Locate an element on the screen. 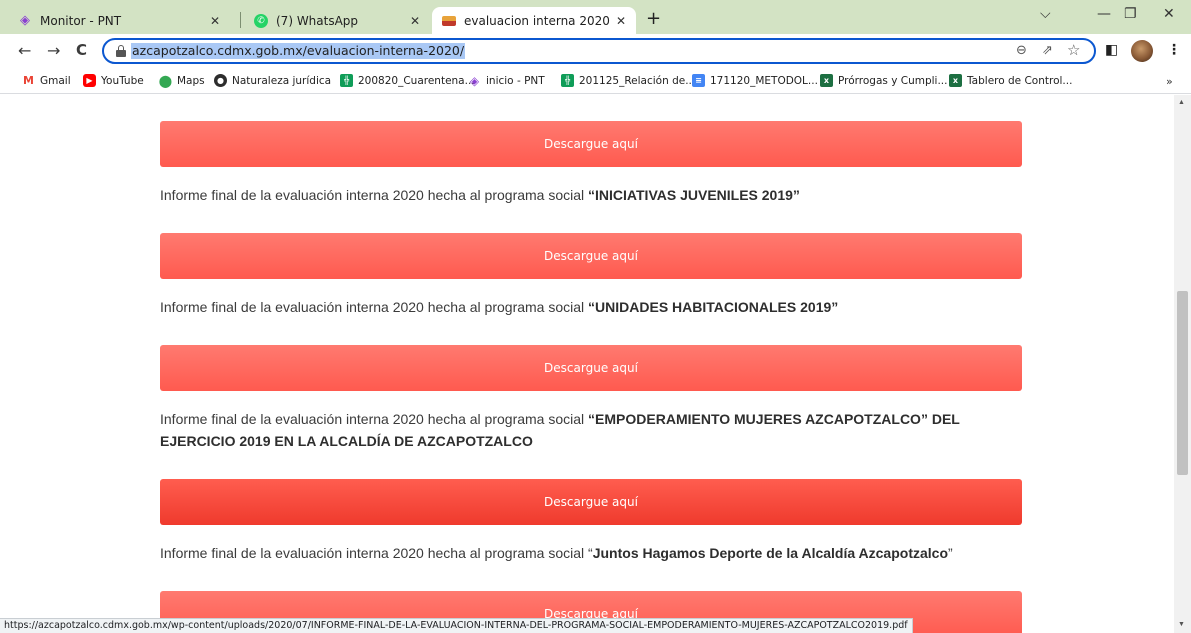  tab-whatsapp: ✆ (7) WhatsApp ✕ is located at coordinates (337, 20).